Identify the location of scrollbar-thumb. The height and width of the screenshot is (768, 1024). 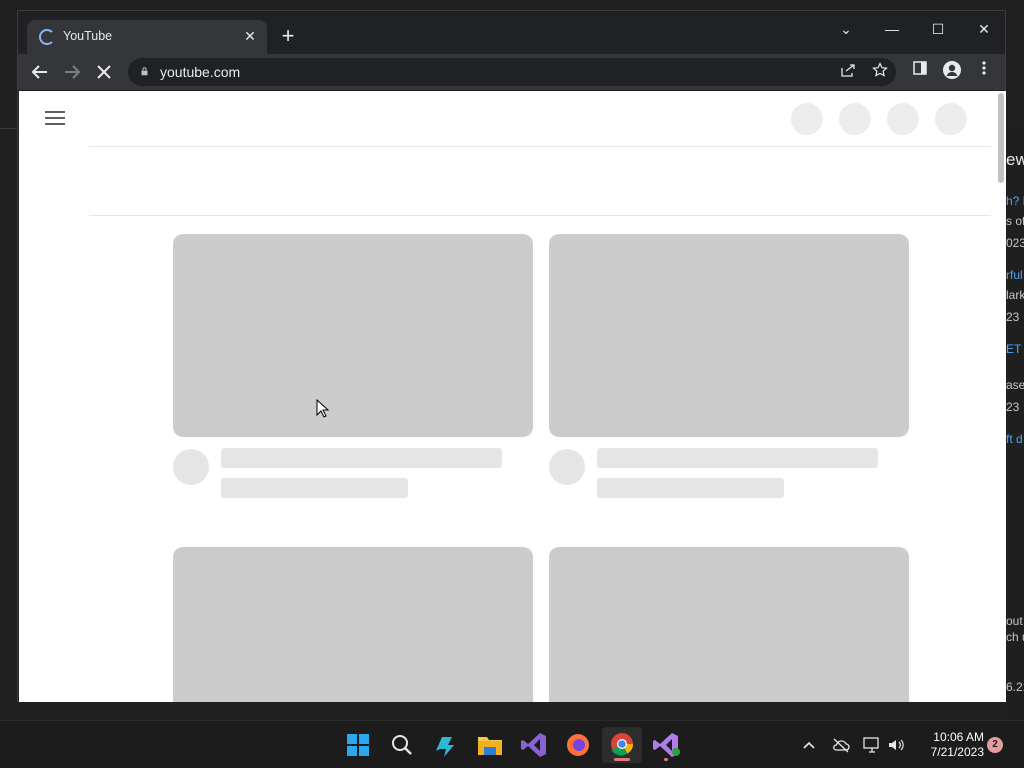
(1001, 138).